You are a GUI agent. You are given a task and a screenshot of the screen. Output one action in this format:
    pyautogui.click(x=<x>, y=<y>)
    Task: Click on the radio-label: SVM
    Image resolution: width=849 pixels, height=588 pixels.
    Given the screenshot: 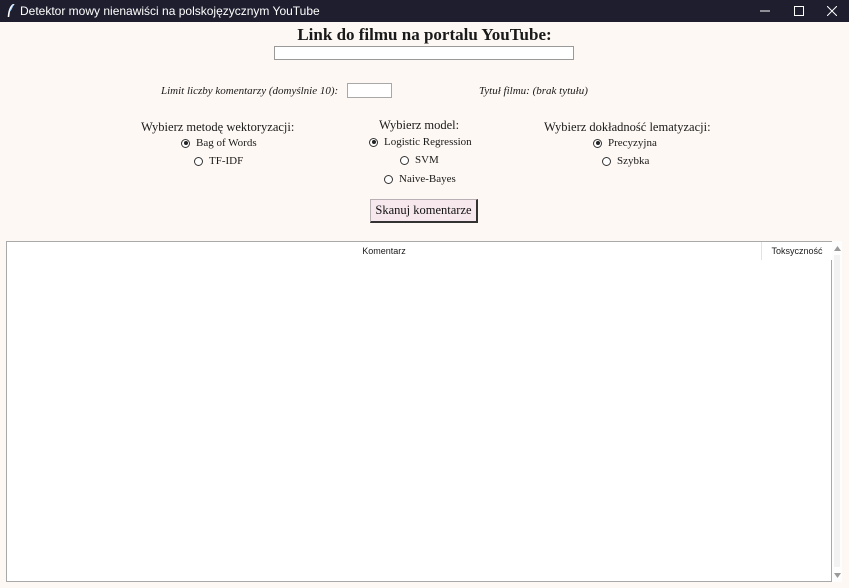 What is the action you would take?
    pyautogui.click(x=427, y=160)
    